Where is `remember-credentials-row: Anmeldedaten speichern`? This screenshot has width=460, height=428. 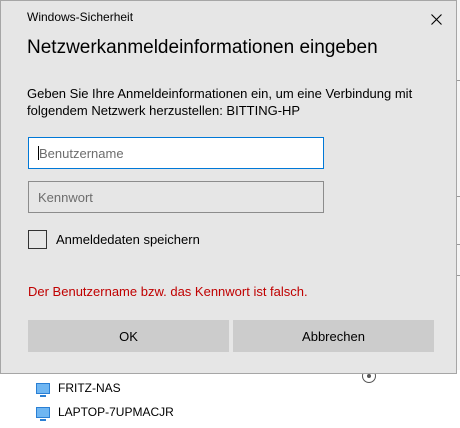
remember-credentials-row: Anmeldedaten speichern is located at coordinates (114, 239).